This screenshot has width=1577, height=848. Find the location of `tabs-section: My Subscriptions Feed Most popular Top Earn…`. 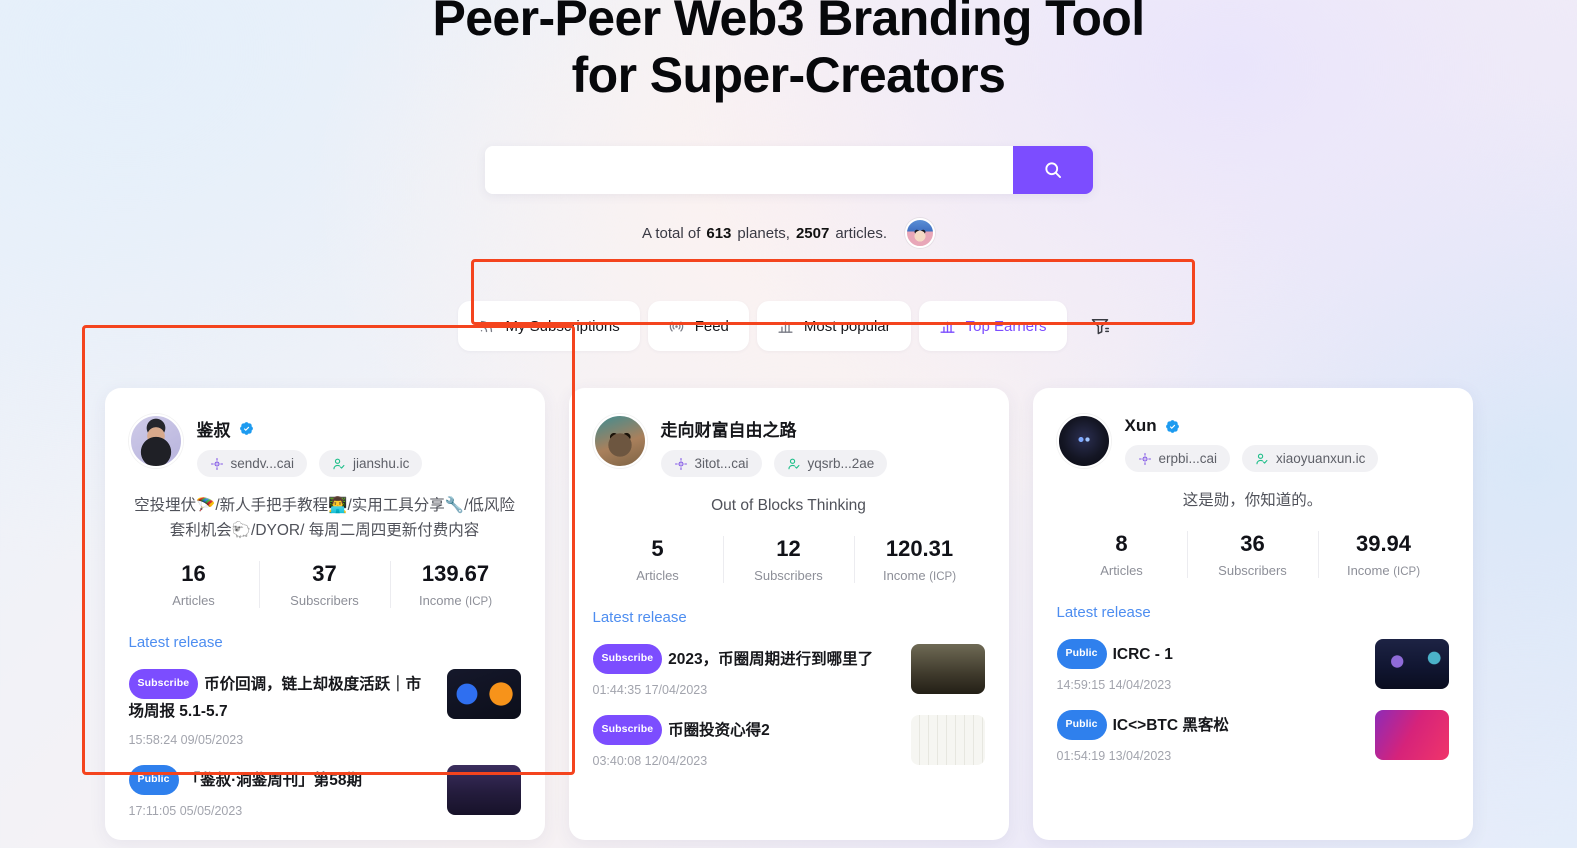

tabs-section: My Subscriptions Feed Most popular Top Earn… is located at coordinates (788, 326).